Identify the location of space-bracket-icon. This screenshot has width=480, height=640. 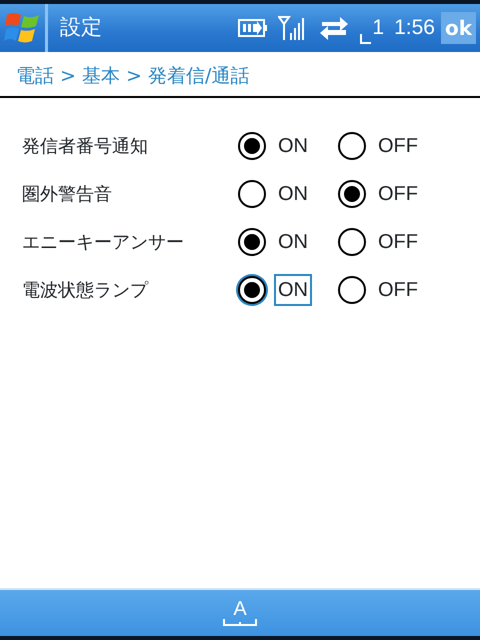
(240, 623).